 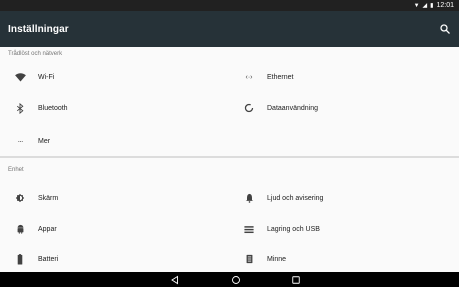 What do you see at coordinates (249, 229) in the screenshot?
I see `storage-icon` at bounding box center [249, 229].